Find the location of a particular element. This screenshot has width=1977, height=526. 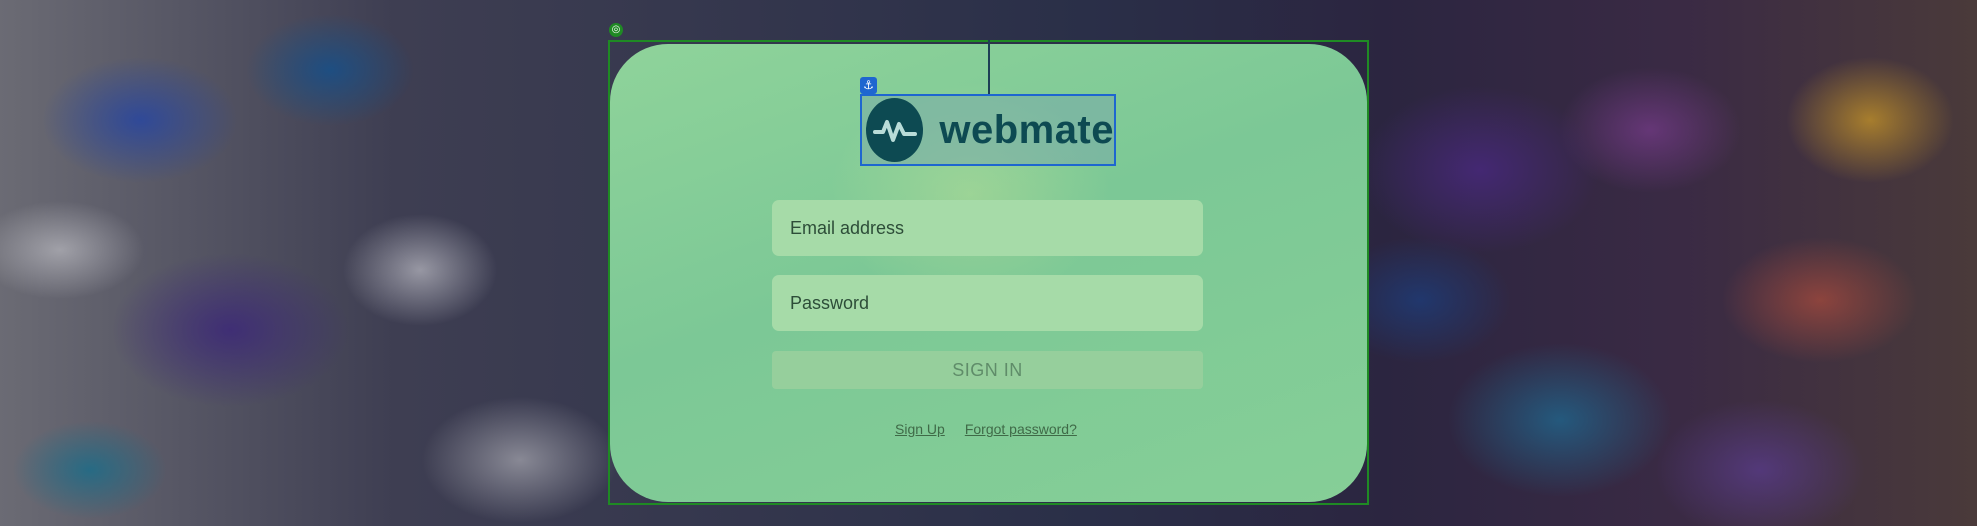

pulse-wave-icon is located at coordinates (895, 130).